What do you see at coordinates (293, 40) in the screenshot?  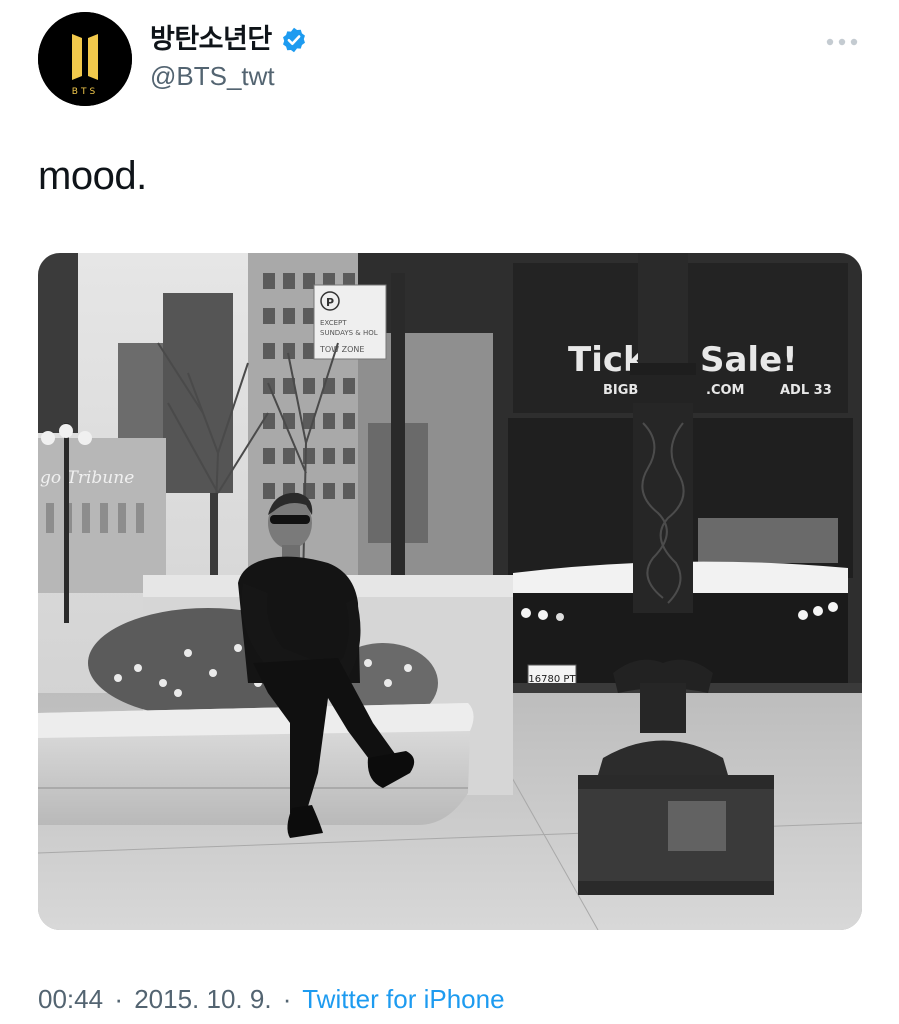 I see `verified-badge-icon` at bounding box center [293, 40].